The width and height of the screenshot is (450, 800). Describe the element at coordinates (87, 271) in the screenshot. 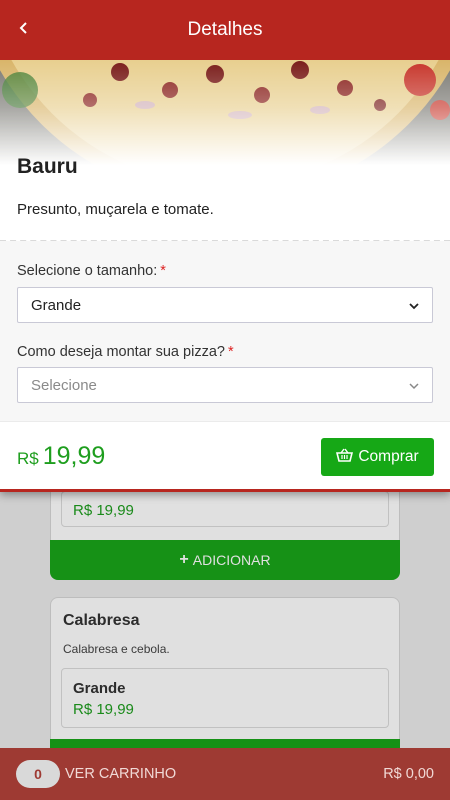

I see `size-label-text: Selecione o tamanho:` at that location.